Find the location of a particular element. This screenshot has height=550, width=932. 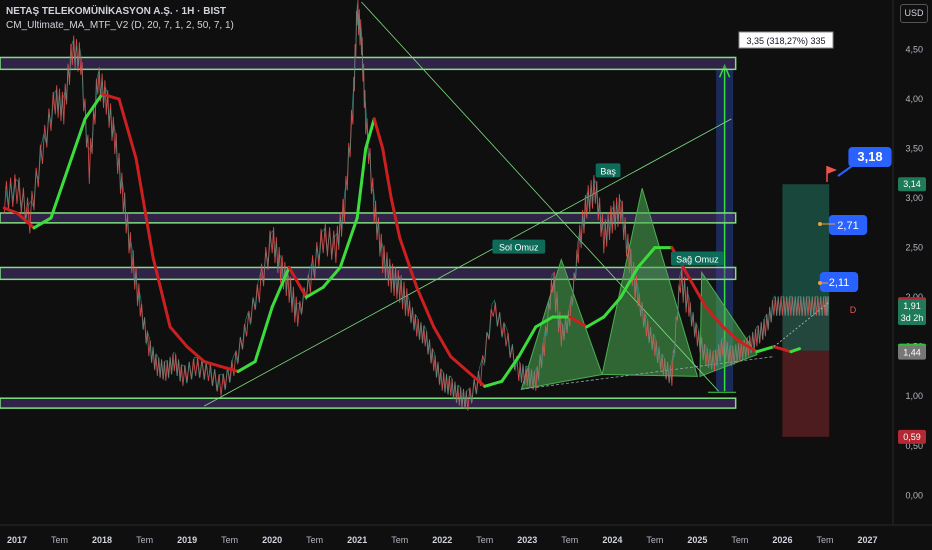

x-tick-label: 2023 is located at coordinates (527, 540).